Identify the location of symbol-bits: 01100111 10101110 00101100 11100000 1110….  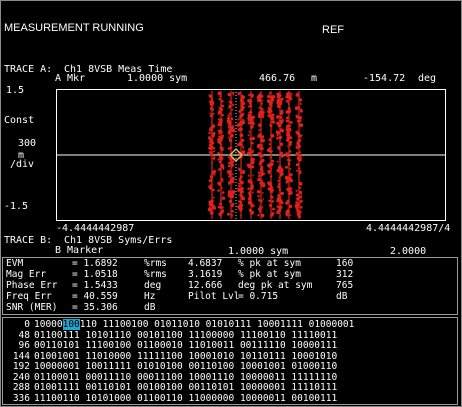
(188, 335).